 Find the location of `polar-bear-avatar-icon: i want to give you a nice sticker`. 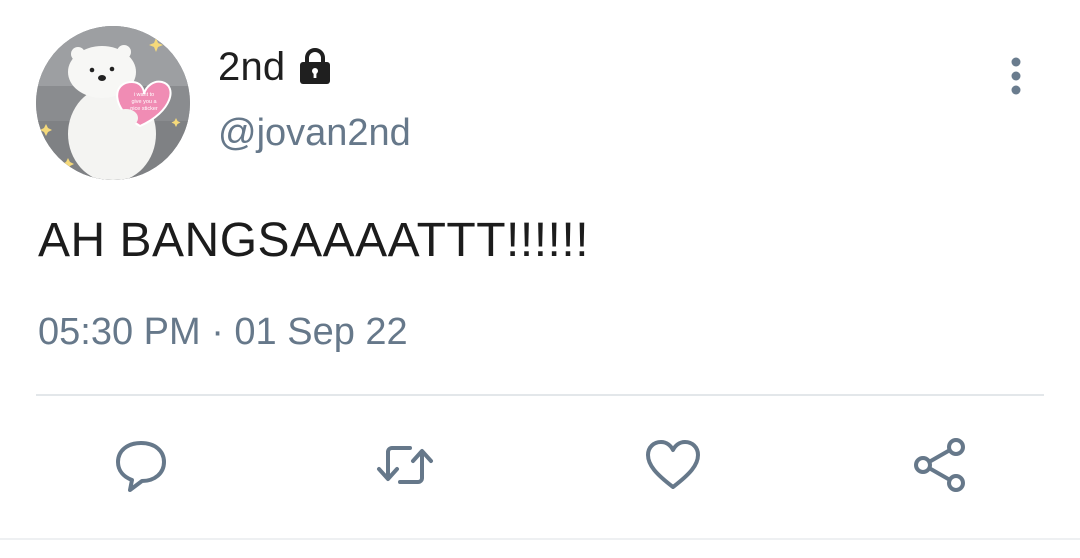

polar-bear-avatar-icon: i want to give you a nice sticker is located at coordinates (113, 103).